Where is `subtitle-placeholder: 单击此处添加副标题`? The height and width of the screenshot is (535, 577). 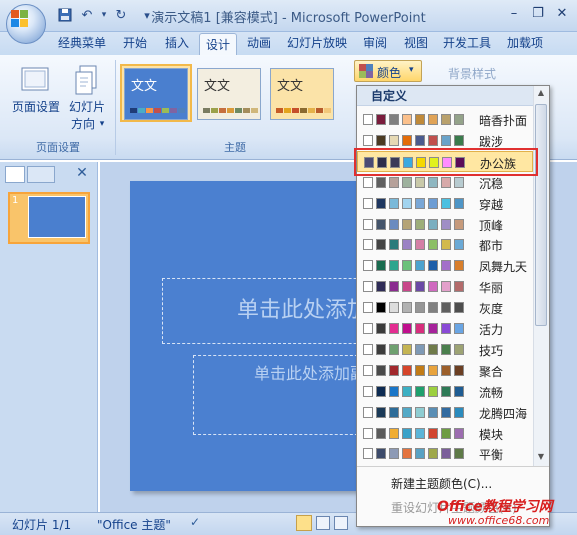 subtitle-placeholder: 单击此处添加副标题 is located at coordinates (278, 395).